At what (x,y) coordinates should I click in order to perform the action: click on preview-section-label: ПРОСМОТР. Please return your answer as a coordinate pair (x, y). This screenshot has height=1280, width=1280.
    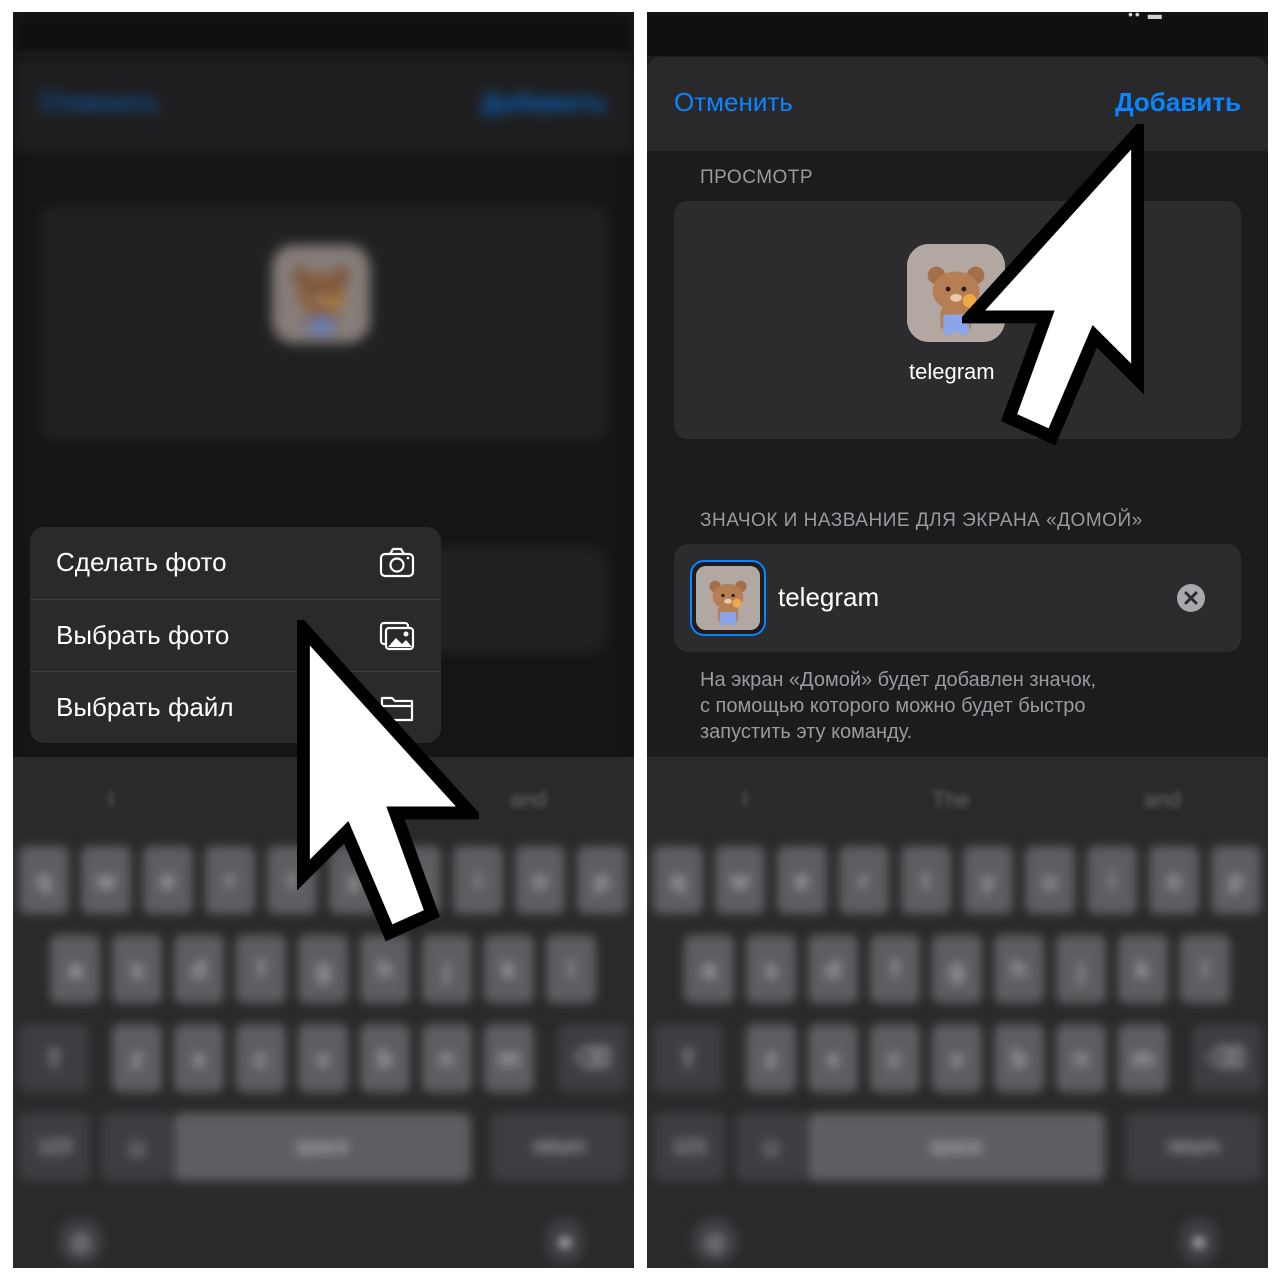
    Looking at the image, I should click on (757, 177).